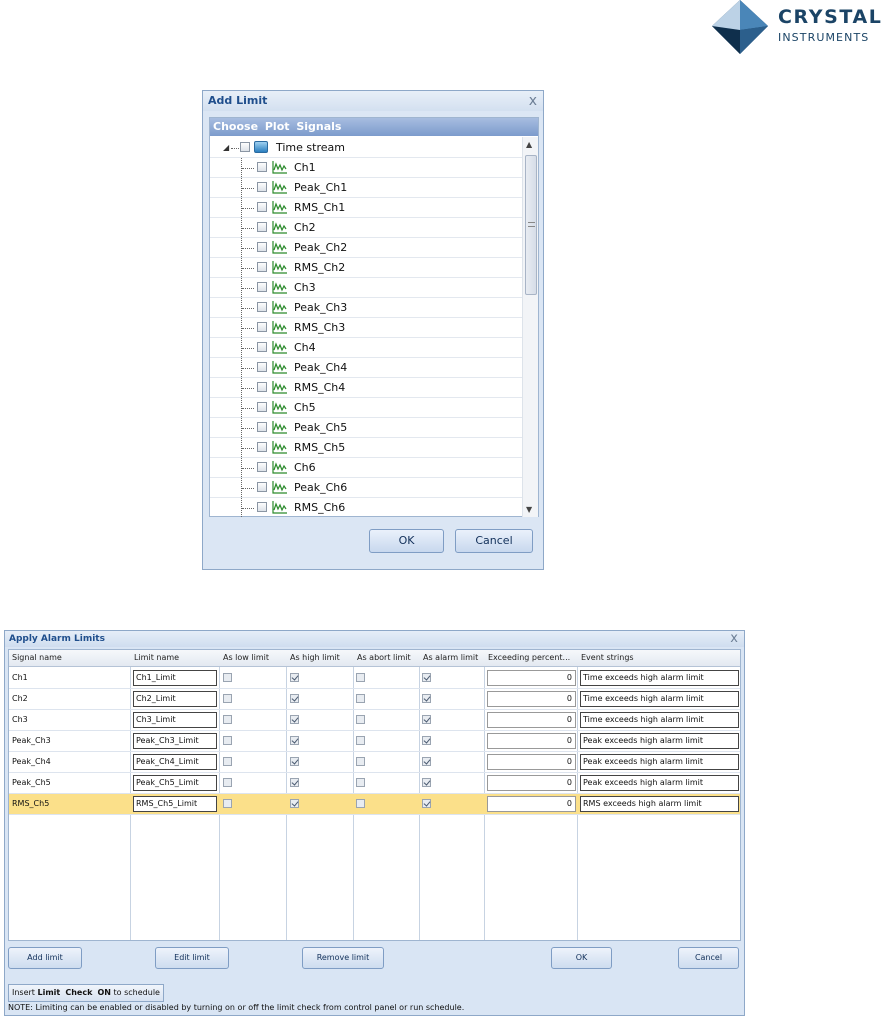 The width and height of the screenshot is (888, 1020). I want to click on tree-signal-row: RMS_Ch2, so click(366, 268).